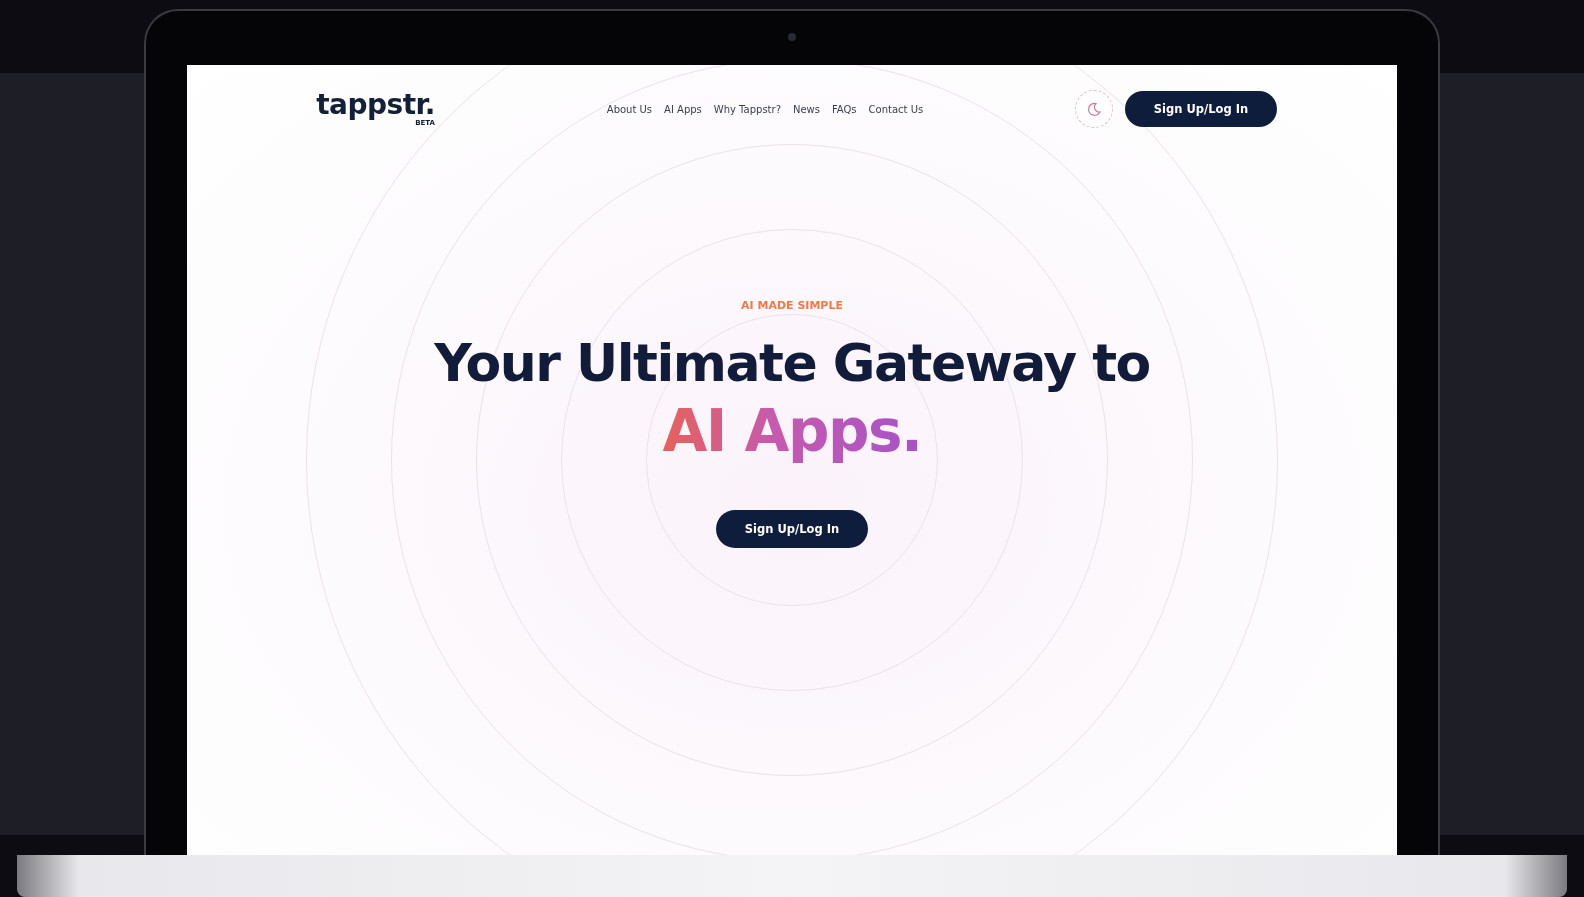  Describe the element at coordinates (896, 109) in the screenshot. I see `nav-link: Contact Us` at that location.